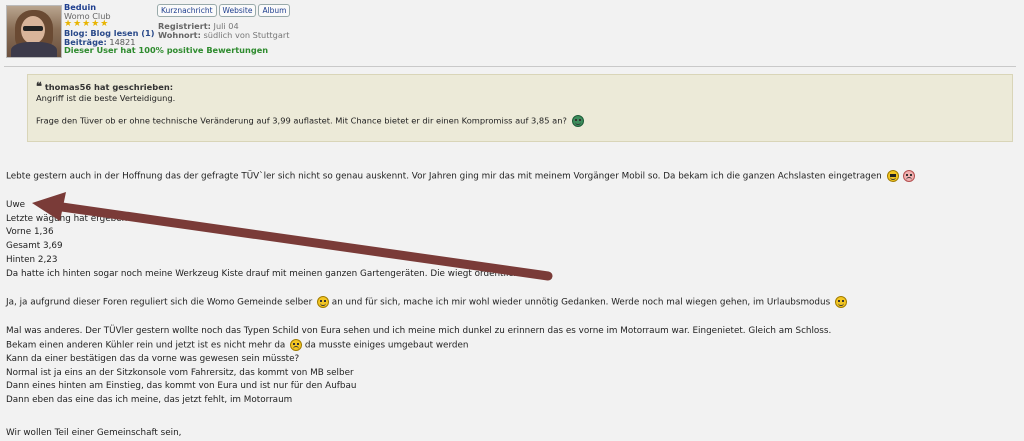 The image size is (1024, 441). What do you see at coordinates (386, 345) in the screenshot?
I see `post-line-p4b: da musste einiges umgebaut werden` at bounding box center [386, 345].